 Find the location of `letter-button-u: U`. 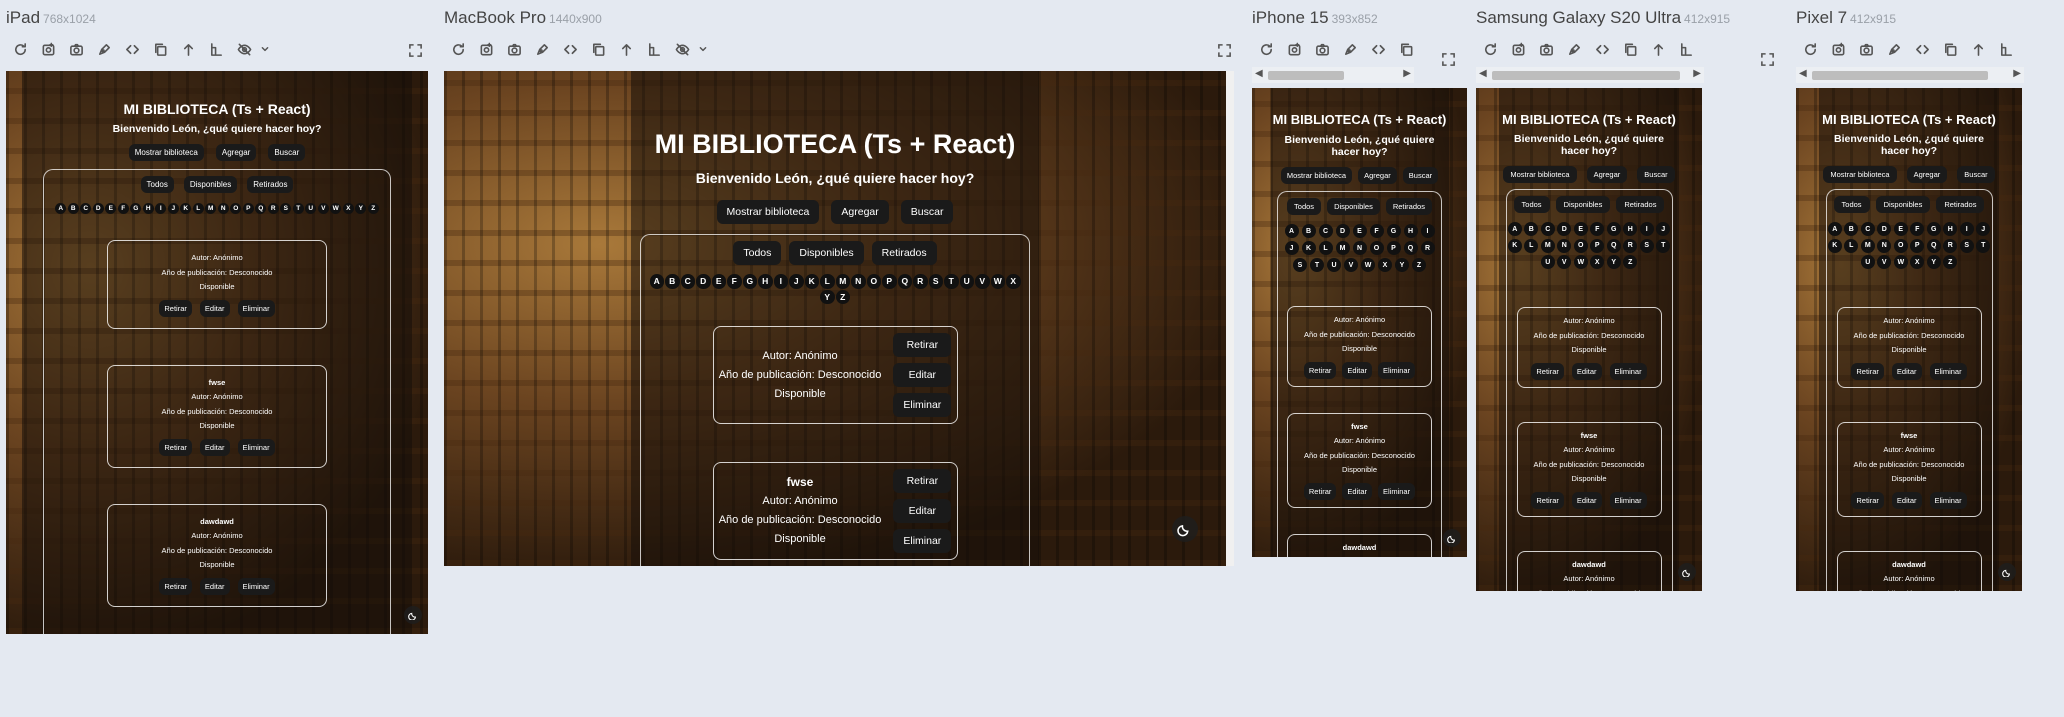

letter-button-u: U is located at coordinates (966, 281).